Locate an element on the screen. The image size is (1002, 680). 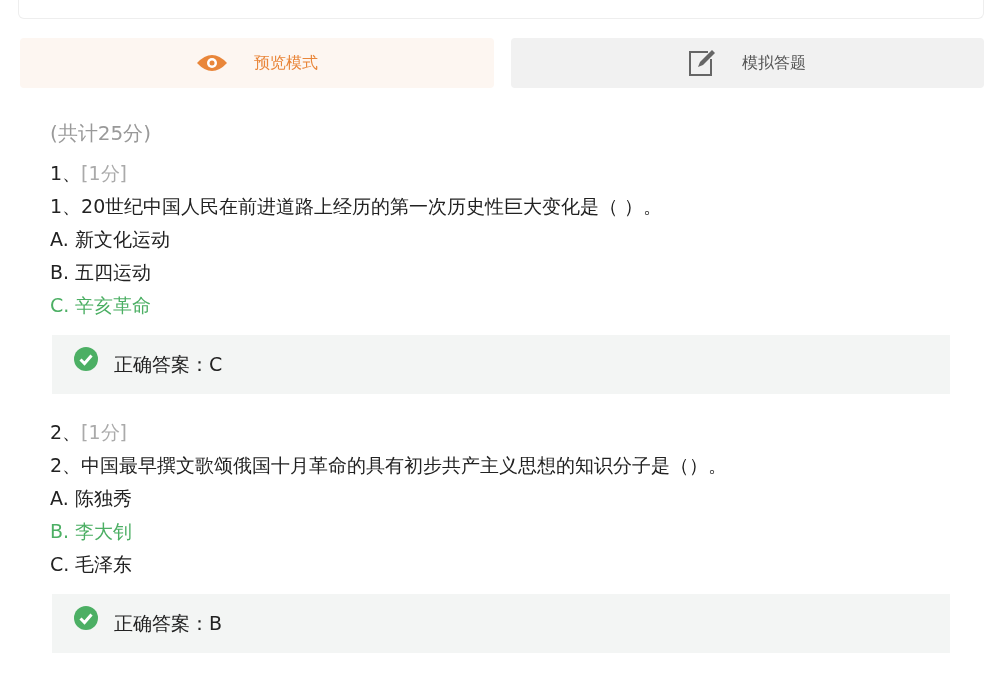
answer-option: B. 李大钊 is located at coordinates (500, 531).